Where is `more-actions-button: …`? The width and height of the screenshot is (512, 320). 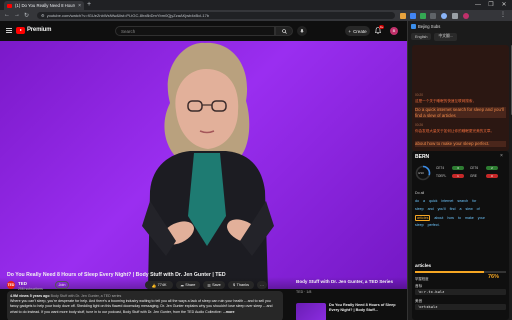
more-actions-button: … is located at coordinates (262, 285).